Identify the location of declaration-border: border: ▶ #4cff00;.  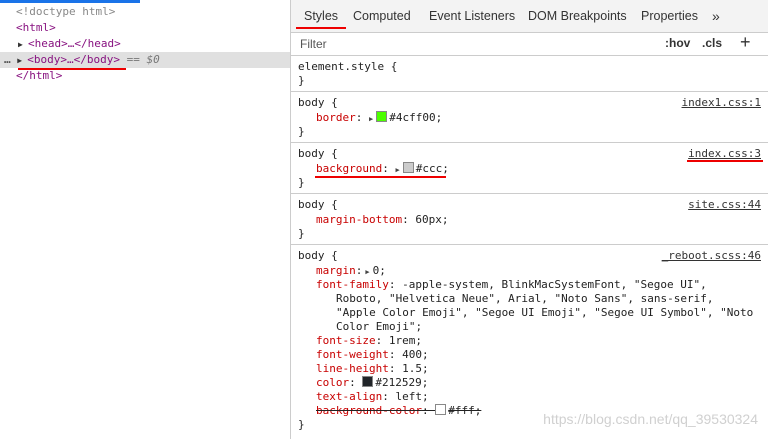
(379, 118).